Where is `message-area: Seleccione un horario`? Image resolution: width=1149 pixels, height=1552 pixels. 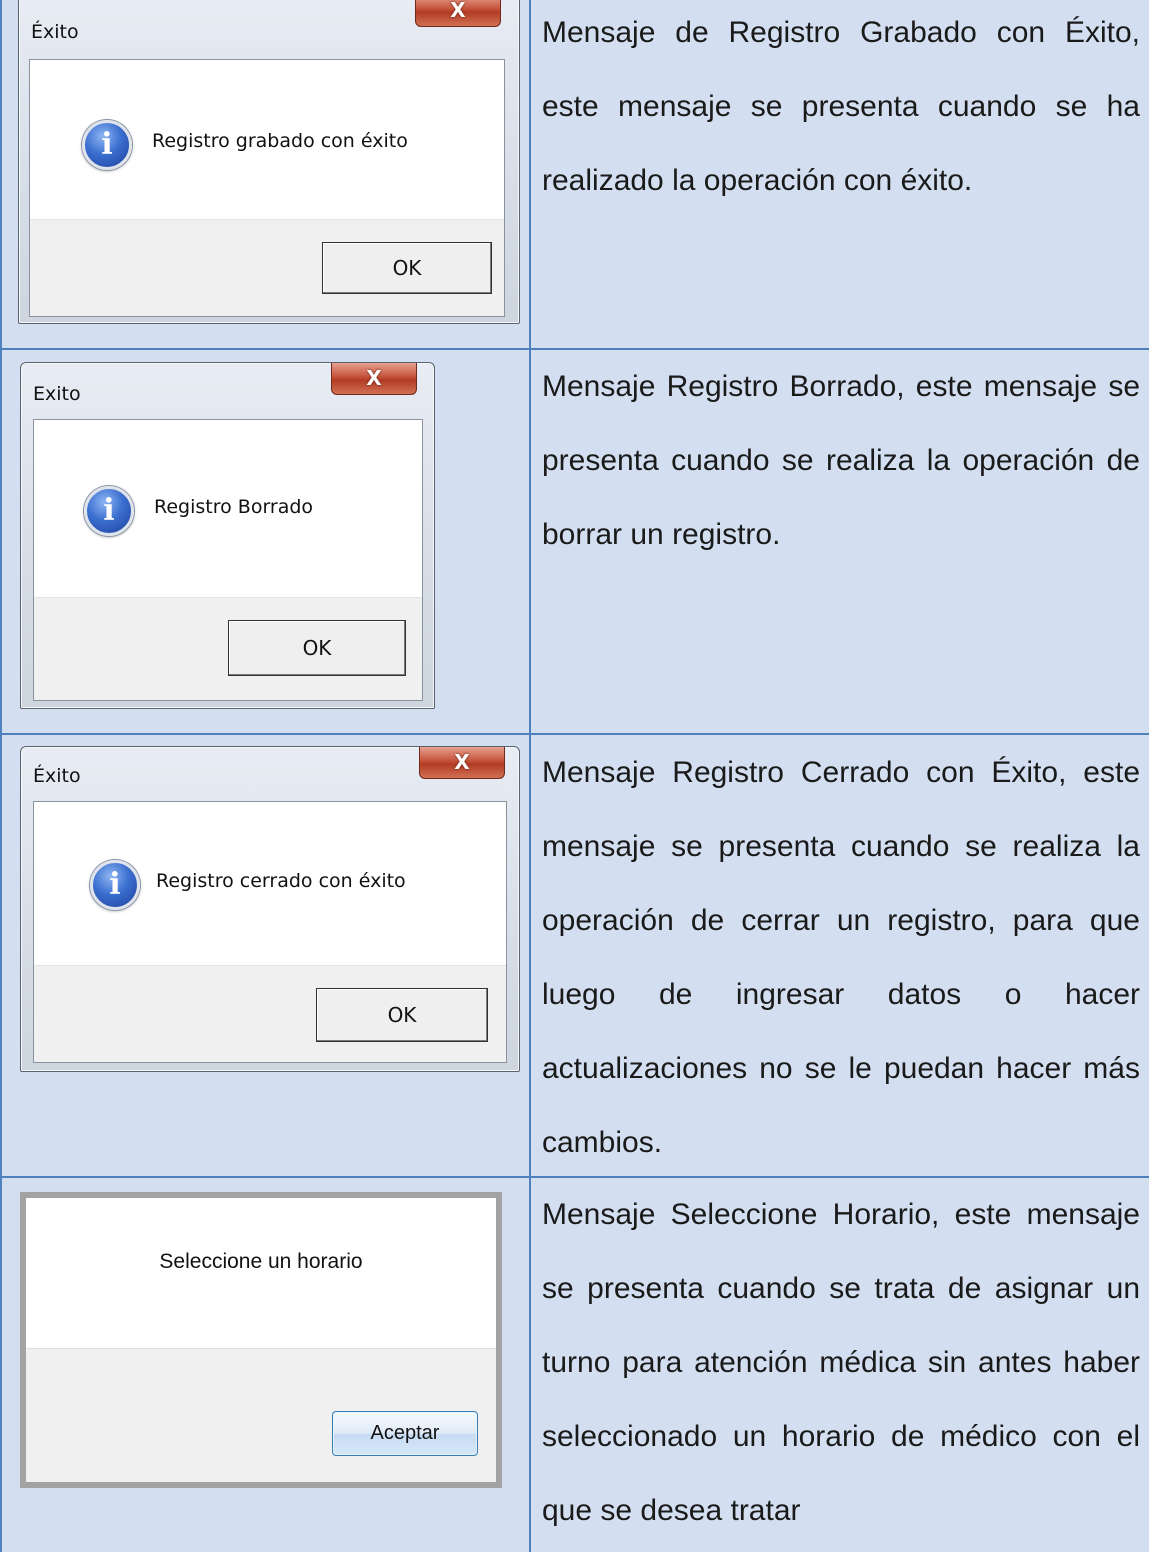 message-area: Seleccione un horario is located at coordinates (261, 1271).